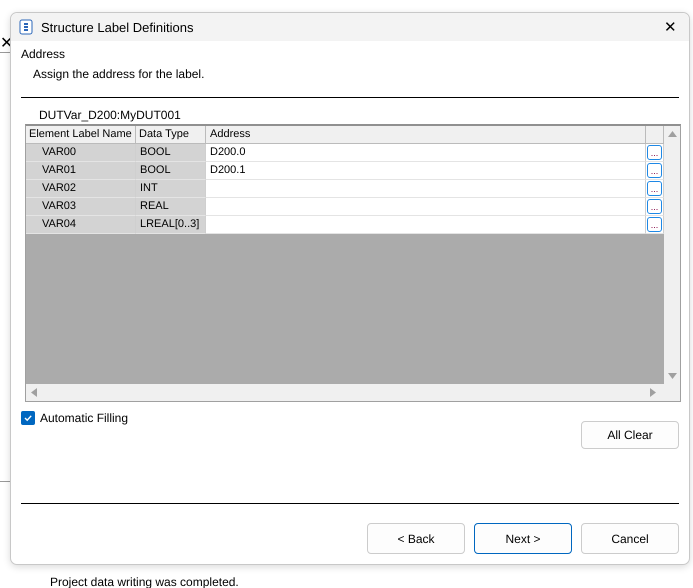  What do you see at coordinates (426, 135) in the screenshot?
I see `column-header: Address` at bounding box center [426, 135].